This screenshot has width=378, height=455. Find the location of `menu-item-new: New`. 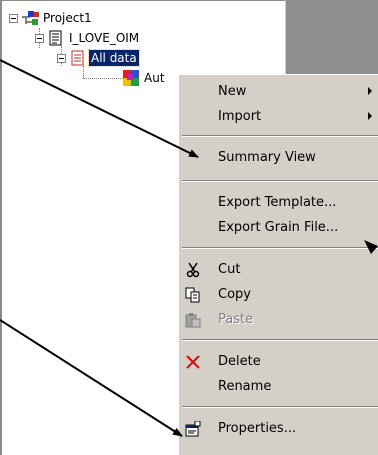

menu-item-new: New is located at coordinates (280, 92).